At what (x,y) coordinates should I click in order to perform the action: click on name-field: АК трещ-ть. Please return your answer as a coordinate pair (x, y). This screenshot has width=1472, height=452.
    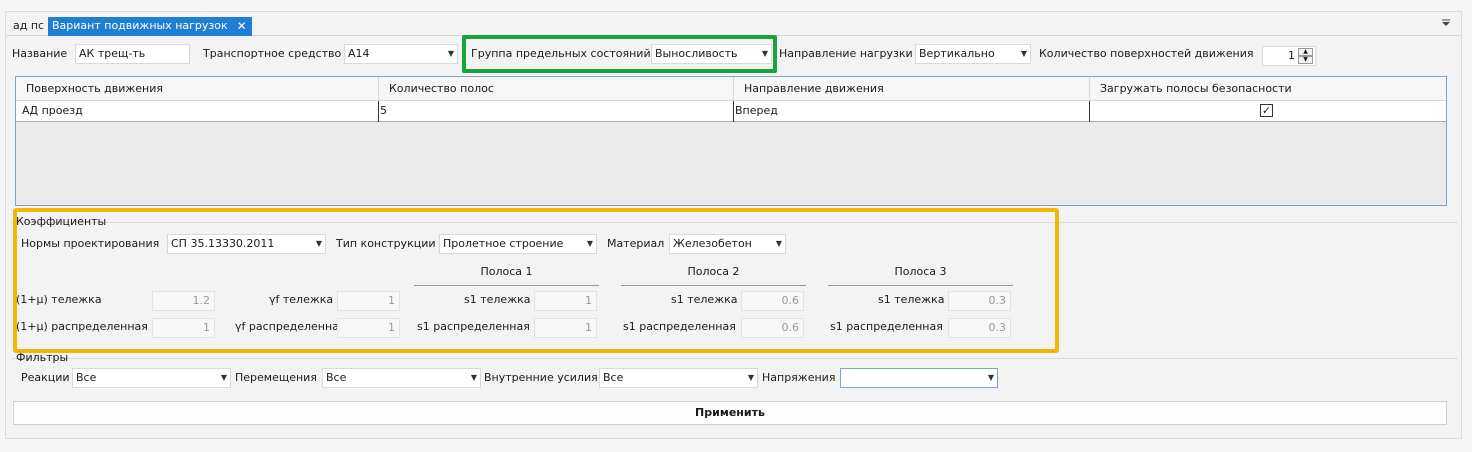
    Looking at the image, I should click on (132, 54).